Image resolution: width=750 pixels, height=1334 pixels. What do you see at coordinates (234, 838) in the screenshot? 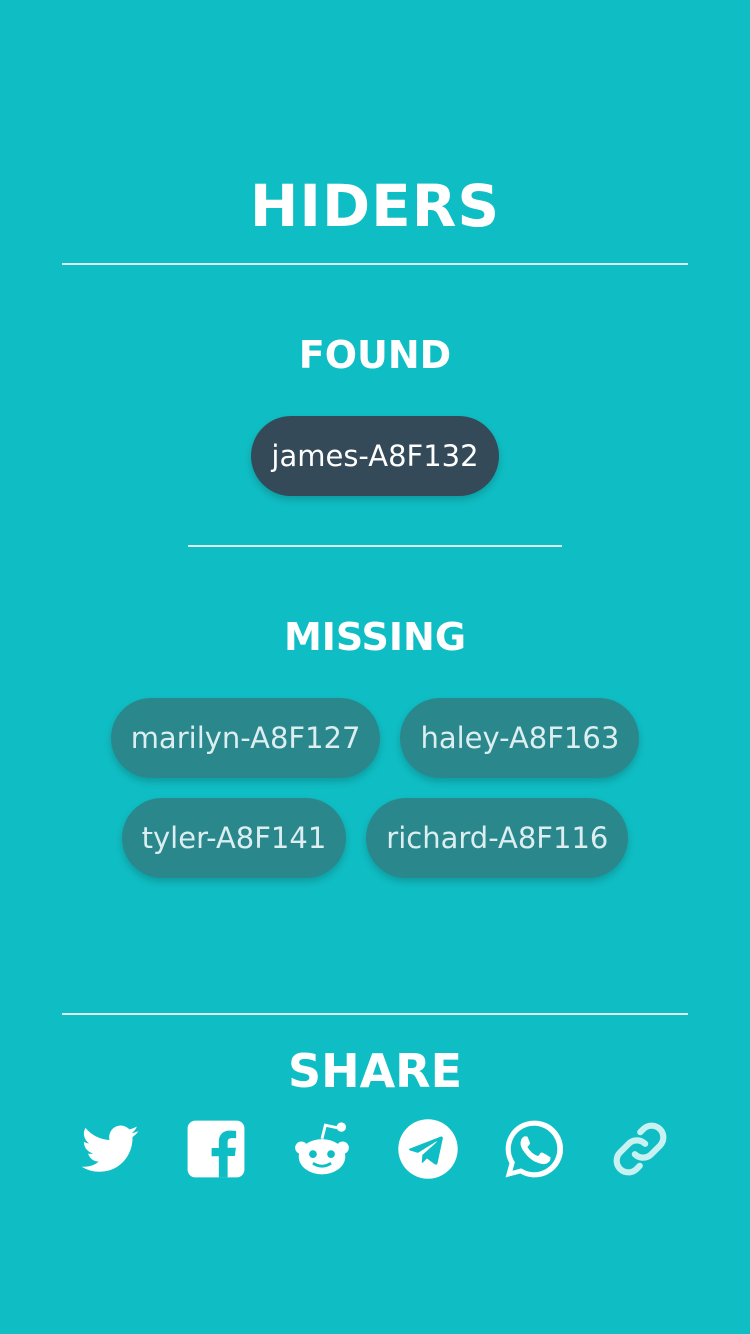
I see `player-chip-missing: tyler-A8F141` at bounding box center [234, 838].